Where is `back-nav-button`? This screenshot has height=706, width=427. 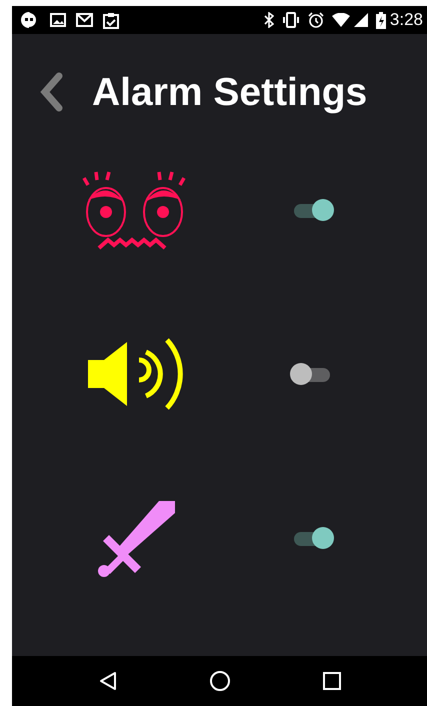 back-nav-button is located at coordinates (108, 681).